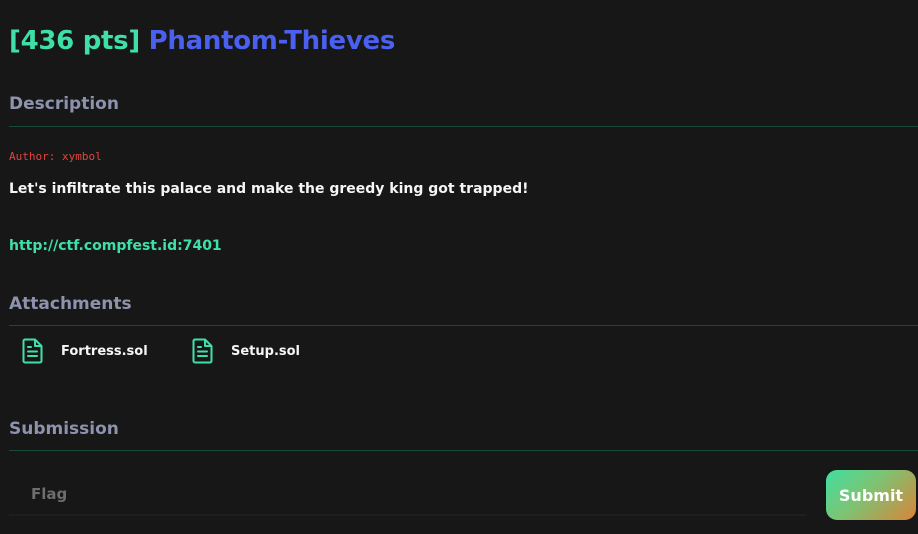  What do you see at coordinates (70, 304) in the screenshot?
I see `attachments-heading: Attachments` at bounding box center [70, 304].